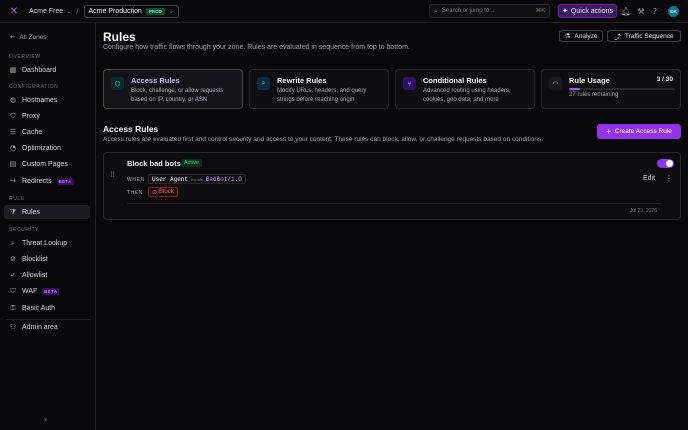 The width and height of the screenshot is (688, 430). I want to click on sidebar-item-threat-lookup: ⌕ Threat Lookup, so click(47, 243).